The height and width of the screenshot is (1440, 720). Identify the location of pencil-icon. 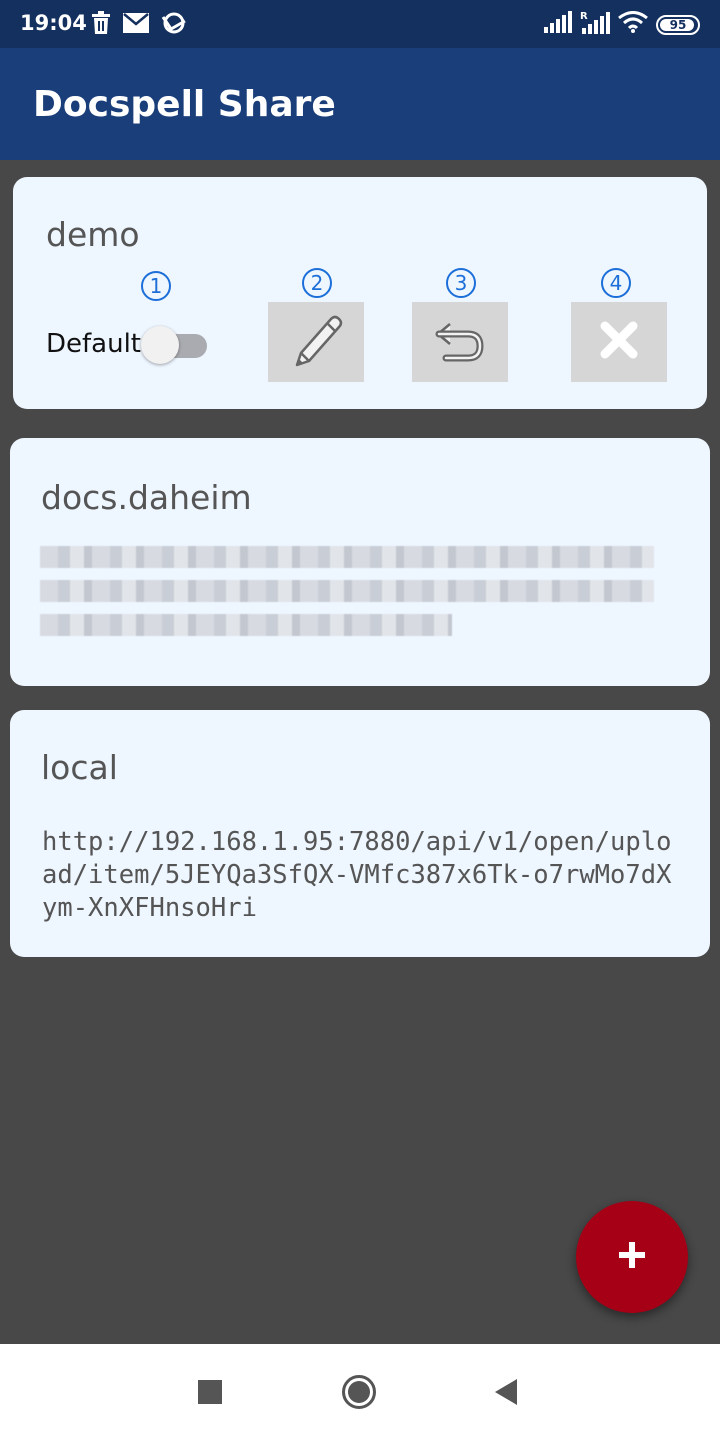
(316, 342).